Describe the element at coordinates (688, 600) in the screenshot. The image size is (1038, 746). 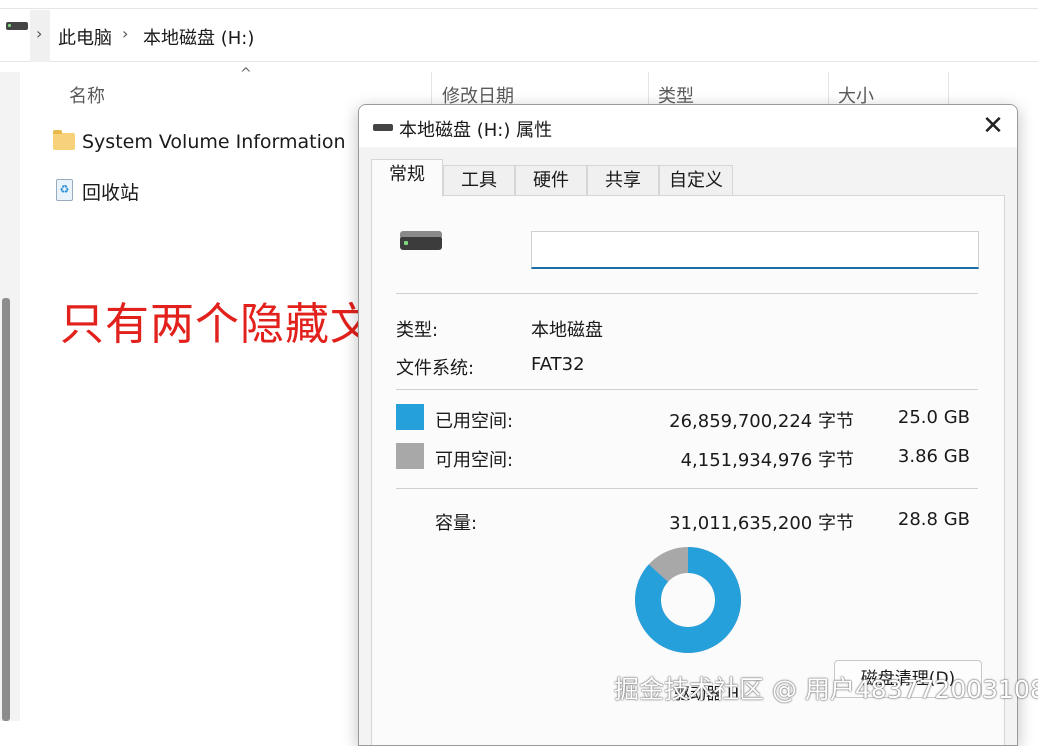
I see `disk-usage-donut-chart` at that location.